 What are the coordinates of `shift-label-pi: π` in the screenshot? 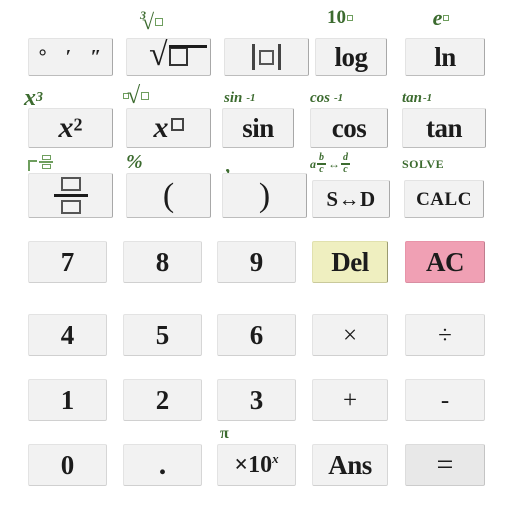 It's located at (224, 433).